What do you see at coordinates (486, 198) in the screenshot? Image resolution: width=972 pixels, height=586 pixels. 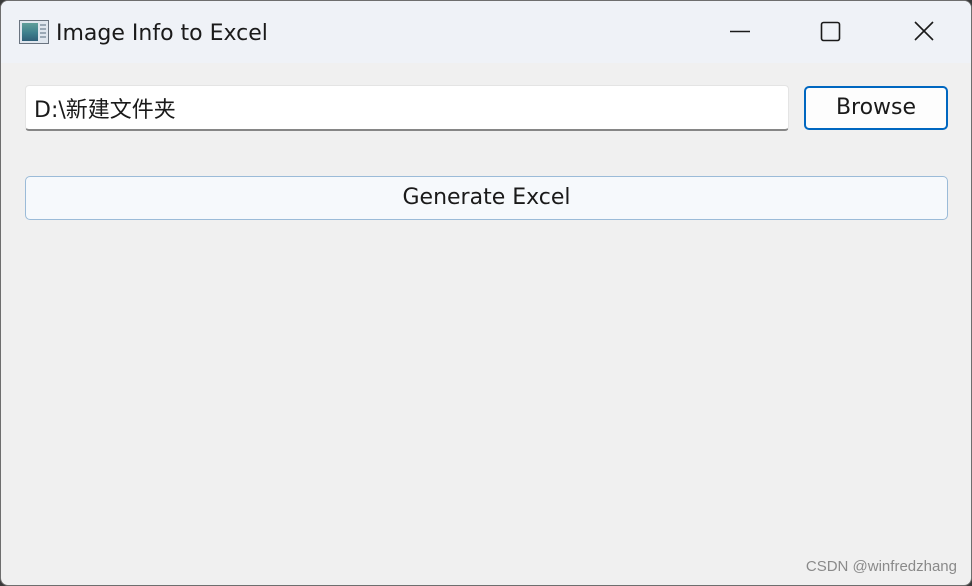 I see `generate-excel-button: Generate Excel` at bounding box center [486, 198].